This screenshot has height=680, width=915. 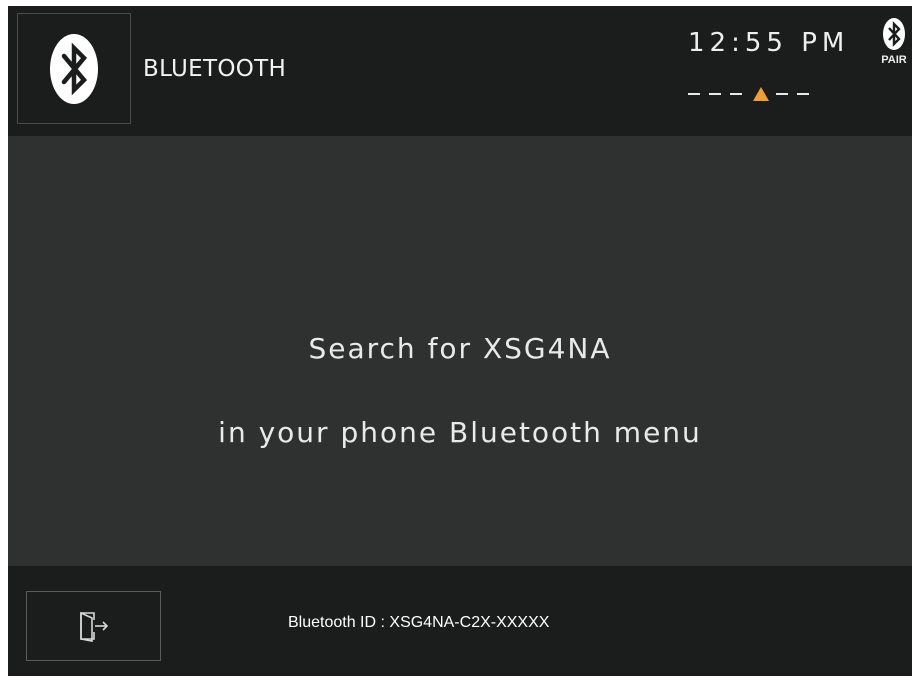 What do you see at coordinates (761, 94) in the screenshot?
I see `signal-marker` at bounding box center [761, 94].